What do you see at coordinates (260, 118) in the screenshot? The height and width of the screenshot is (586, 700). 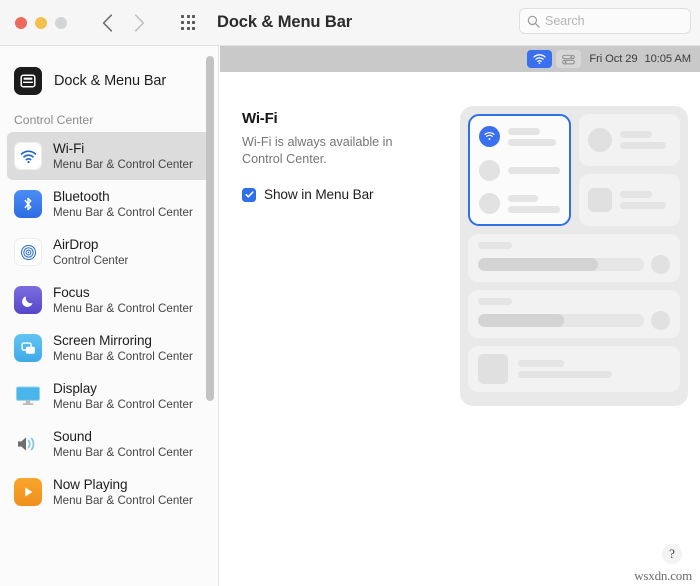 I see `section-heading: Wi-Fi` at bounding box center [260, 118].